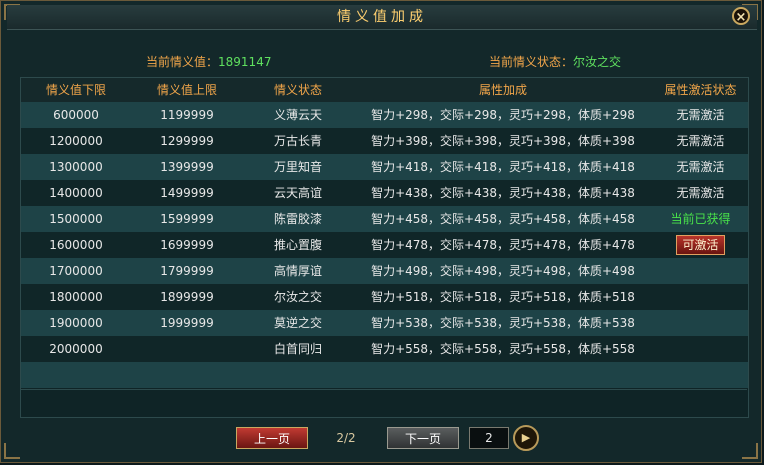  Describe the element at coordinates (382, 439) in the screenshot. I see `pager: 上一页 2/2 下一页 ▶` at that location.